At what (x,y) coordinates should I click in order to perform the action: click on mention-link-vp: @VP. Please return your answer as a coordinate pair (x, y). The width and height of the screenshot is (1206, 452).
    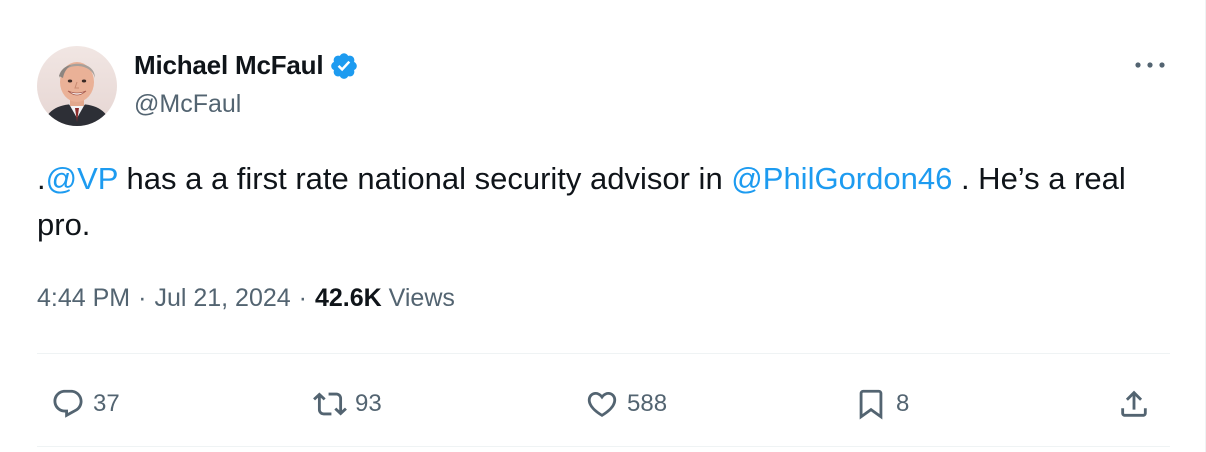
    Looking at the image, I should click on (82, 178).